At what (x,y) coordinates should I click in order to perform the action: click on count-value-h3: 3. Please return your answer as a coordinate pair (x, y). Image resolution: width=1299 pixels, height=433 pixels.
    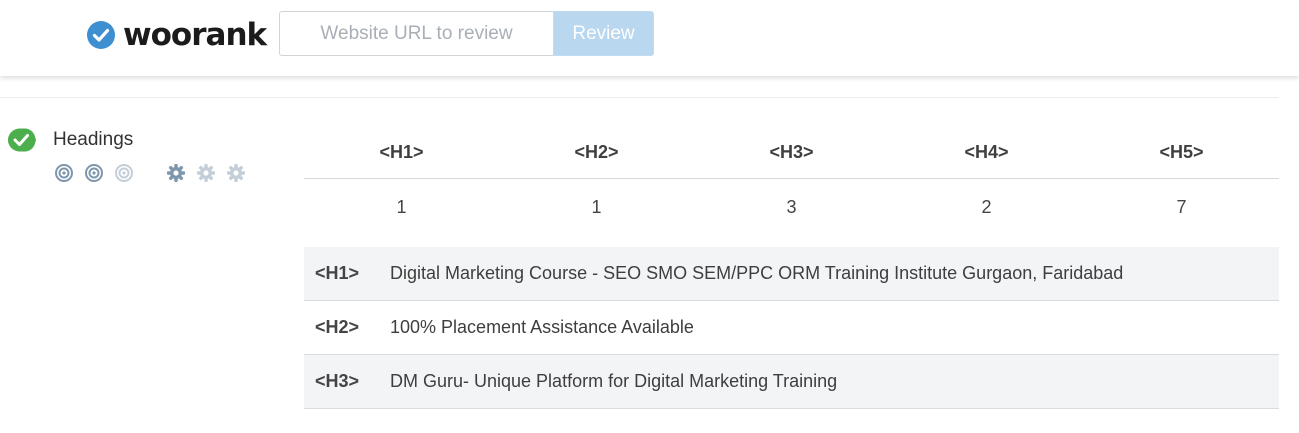
    Looking at the image, I should click on (791, 207).